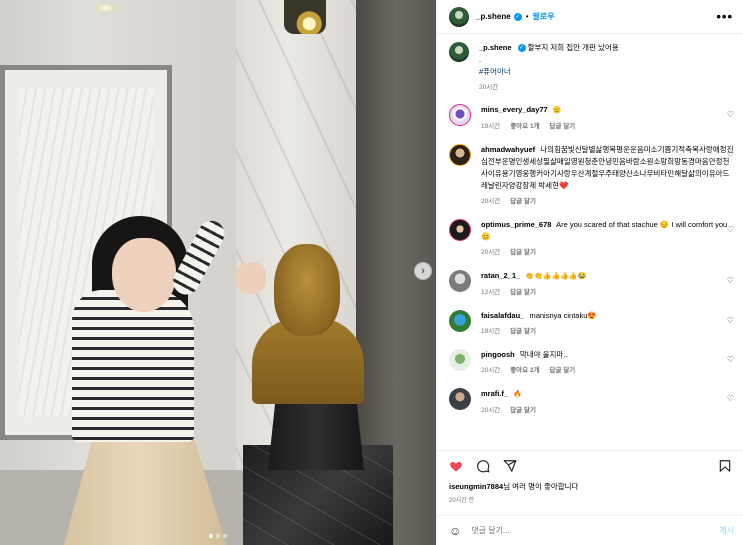 Image resolution: width=743 pixels, height=545 pixels. I want to click on next-photo-button: ›, so click(423, 271).